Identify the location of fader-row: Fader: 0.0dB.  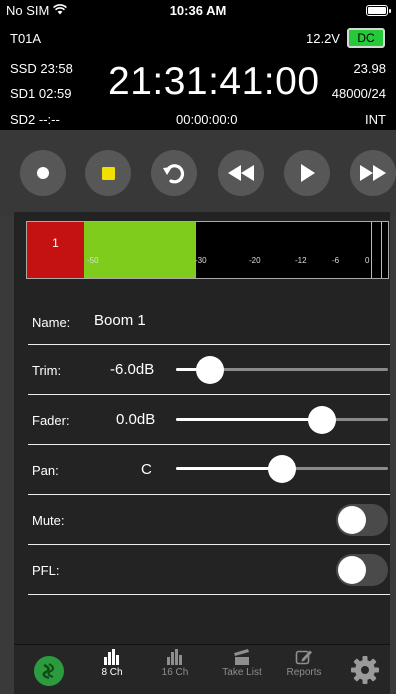
(209, 420).